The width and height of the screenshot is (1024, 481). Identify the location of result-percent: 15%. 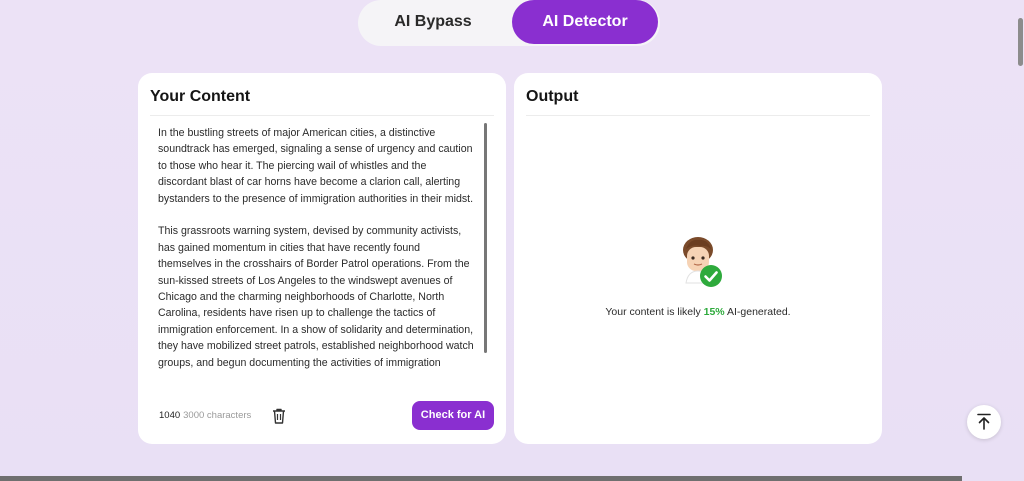
(714, 312).